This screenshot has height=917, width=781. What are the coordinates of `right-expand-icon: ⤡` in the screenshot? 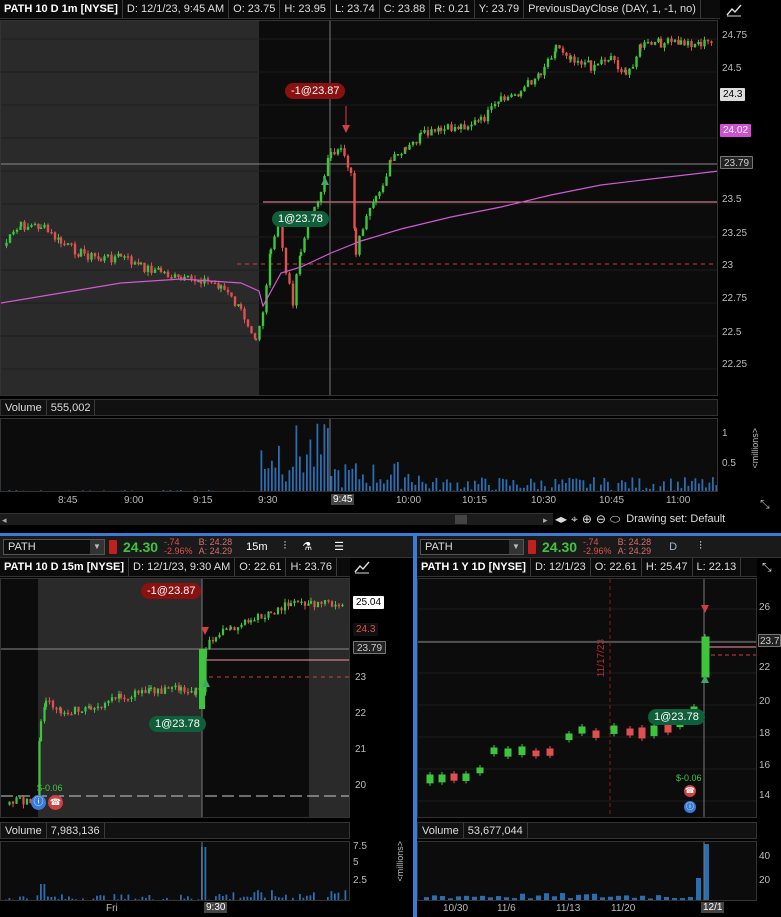 It's located at (767, 567).